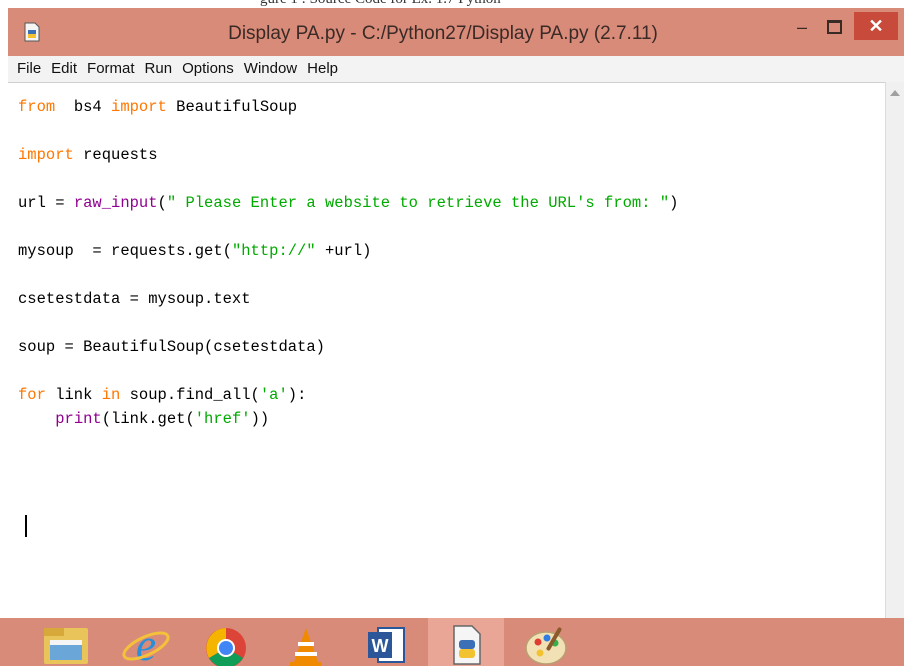 The width and height of the screenshot is (904, 666). What do you see at coordinates (111, 395) in the screenshot?
I see `code-token: in` at bounding box center [111, 395].